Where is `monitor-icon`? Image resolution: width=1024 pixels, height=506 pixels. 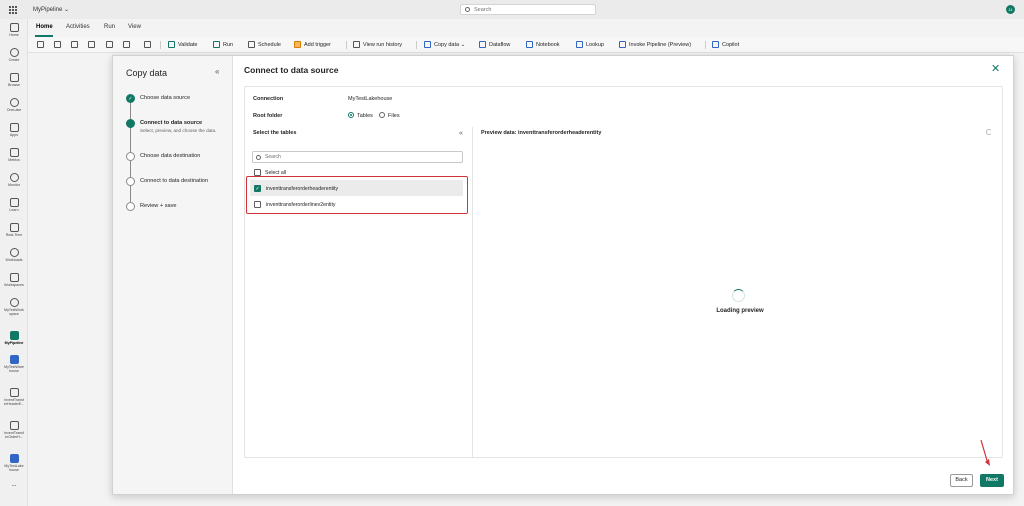 monitor-icon is located at coordinates (14, 177).